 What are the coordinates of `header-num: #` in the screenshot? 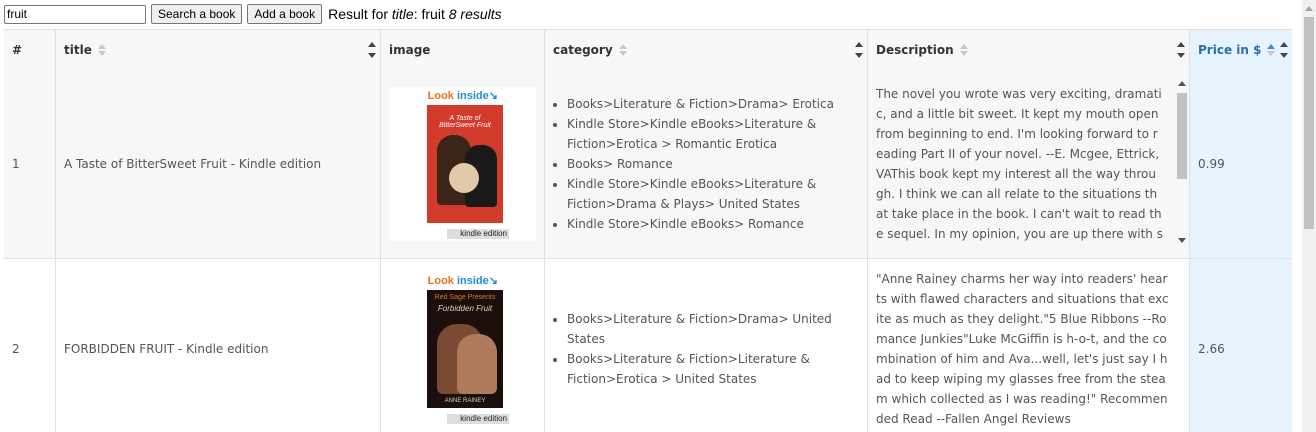 It's located at (29, 50).